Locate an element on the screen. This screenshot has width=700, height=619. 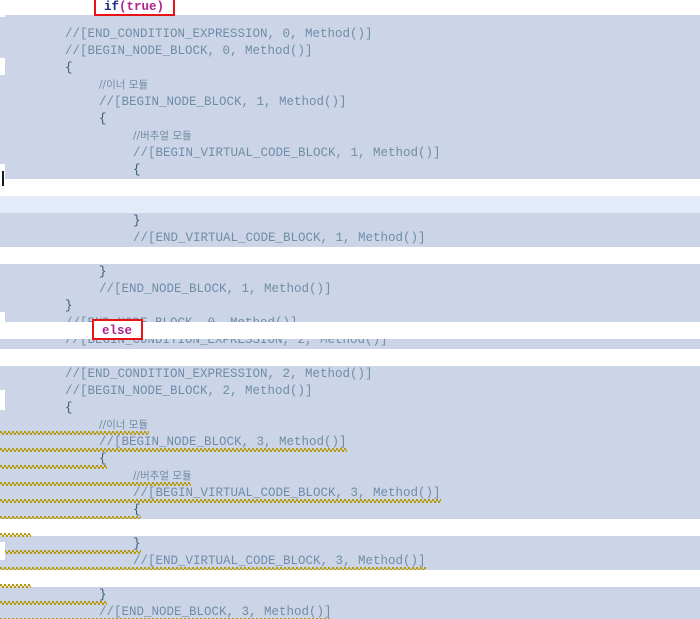
editor-change-gutter is located at coordinates (2, 309).